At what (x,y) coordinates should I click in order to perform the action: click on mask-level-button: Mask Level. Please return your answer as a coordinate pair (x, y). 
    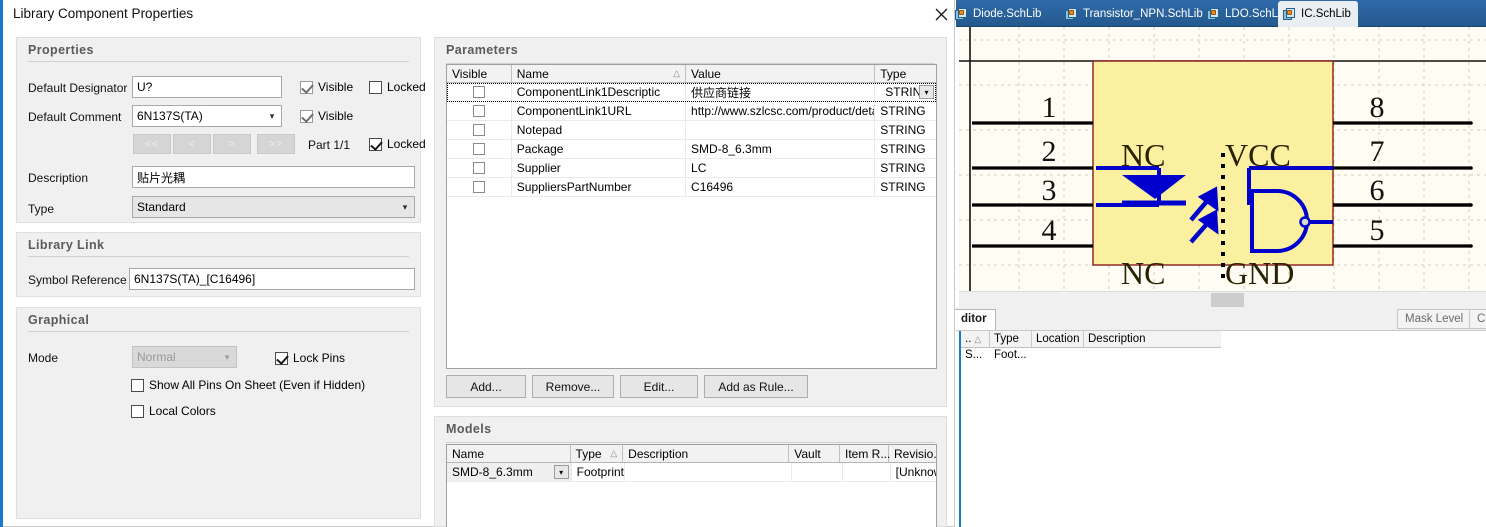
    Looking at the image, I should click on (1434, 319).